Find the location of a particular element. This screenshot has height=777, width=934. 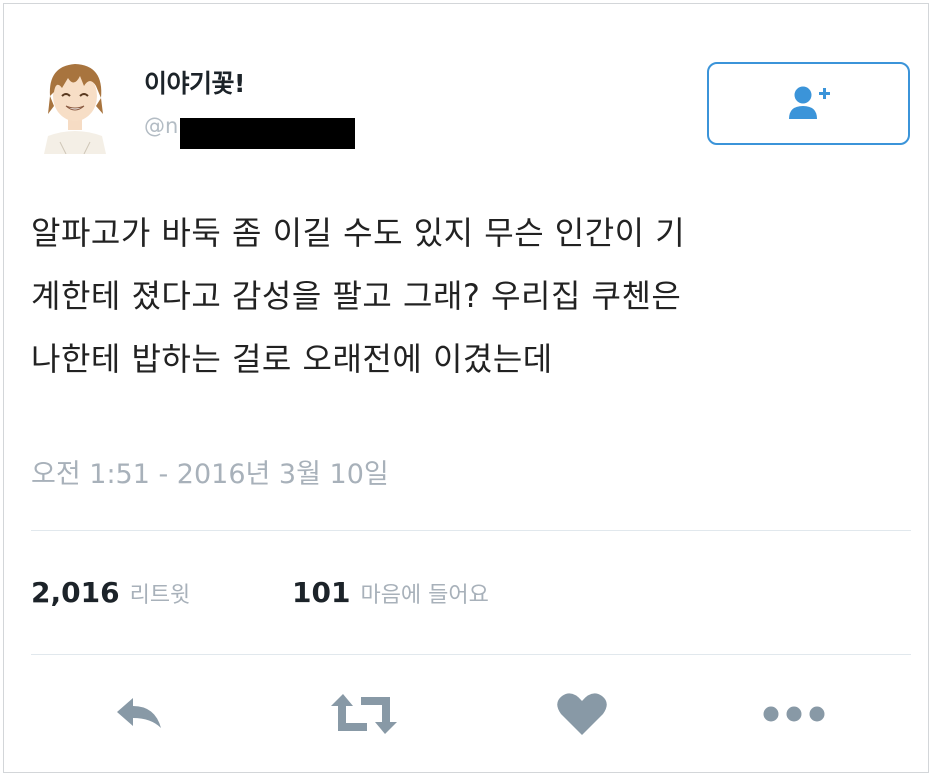

follow-user-icon is located at coordinates (809, 102).